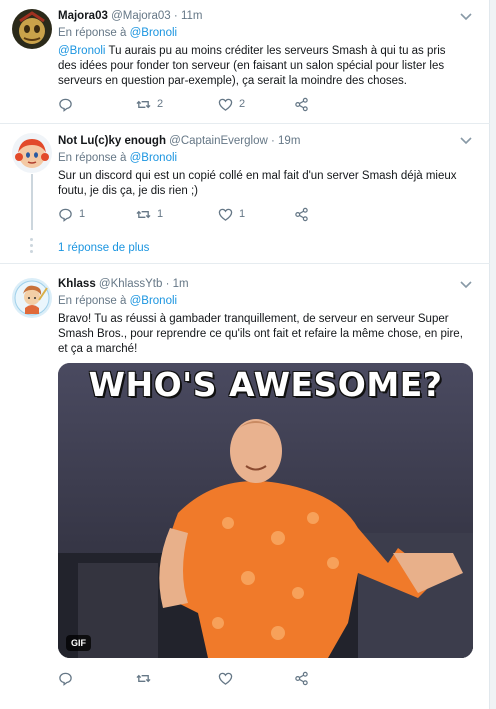  What do you see at coordinates (141, 16) in the screenshot?
I see `user-handle: @Majora03` at bounding box center [141, 16].